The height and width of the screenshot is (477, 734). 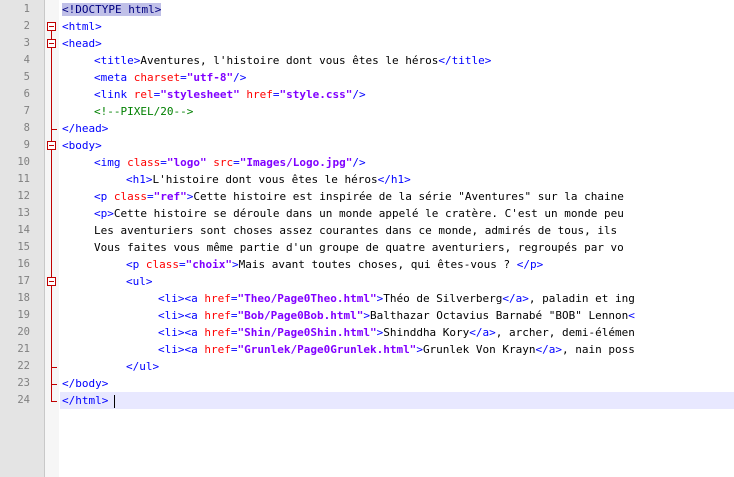 I want to click on code-line: 5 <meta charset="utf-8"/>, so click(x=367, y=77).